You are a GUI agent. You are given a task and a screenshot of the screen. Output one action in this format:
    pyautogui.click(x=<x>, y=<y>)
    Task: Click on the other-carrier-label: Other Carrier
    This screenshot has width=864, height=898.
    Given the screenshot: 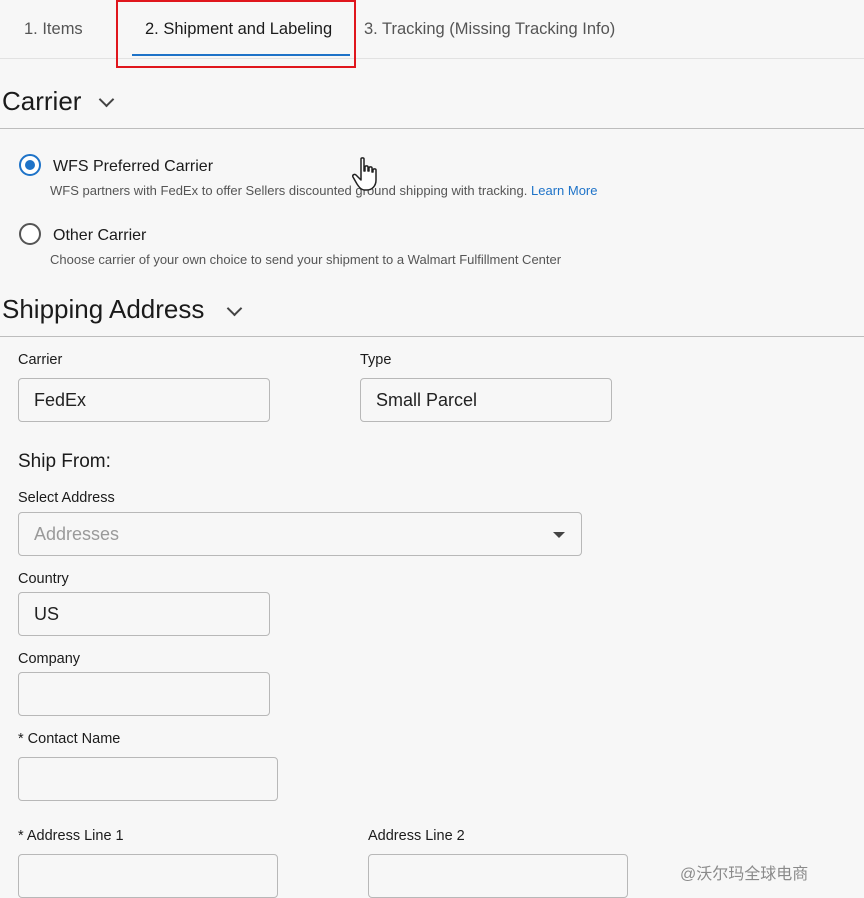 What is the action you would take?
    pyautogui.click(x=100, y=235)
    